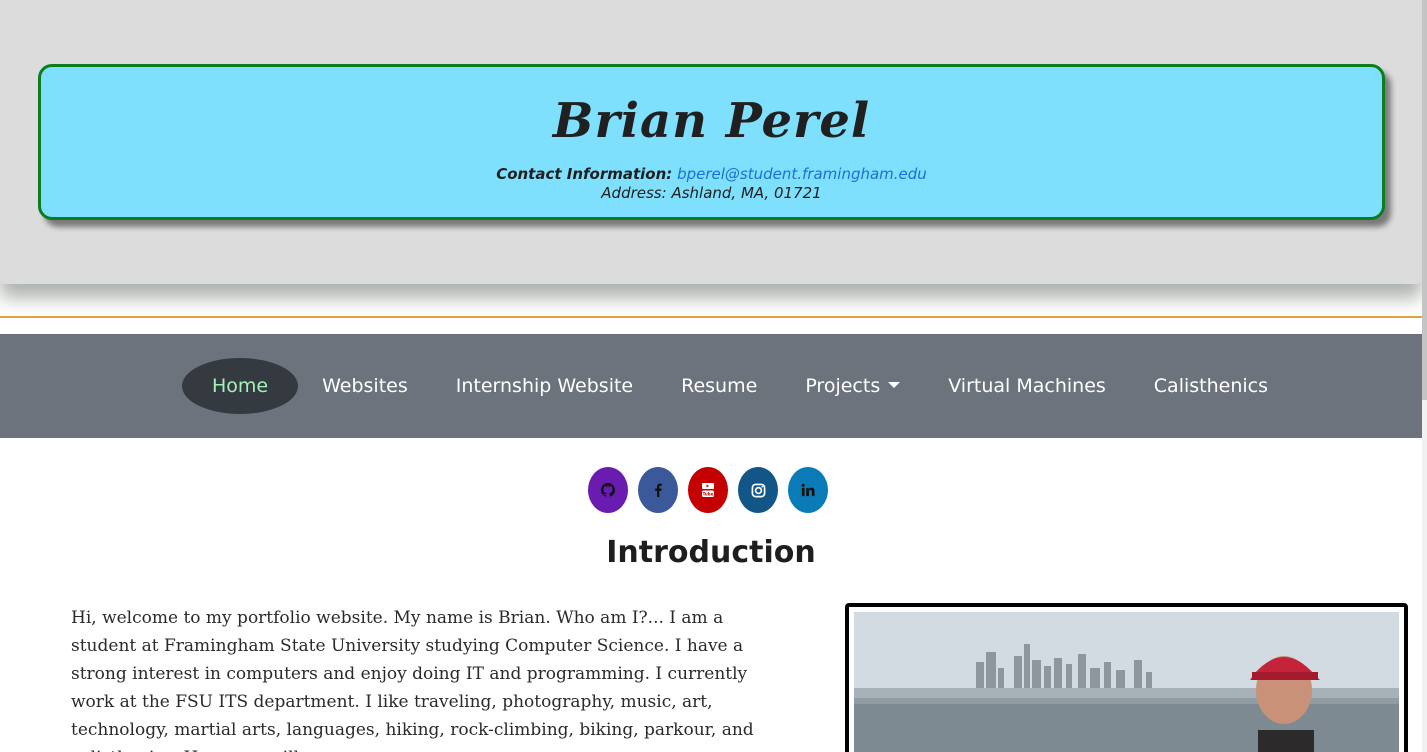  I want to click on linkedin-link, so click(808, 490).